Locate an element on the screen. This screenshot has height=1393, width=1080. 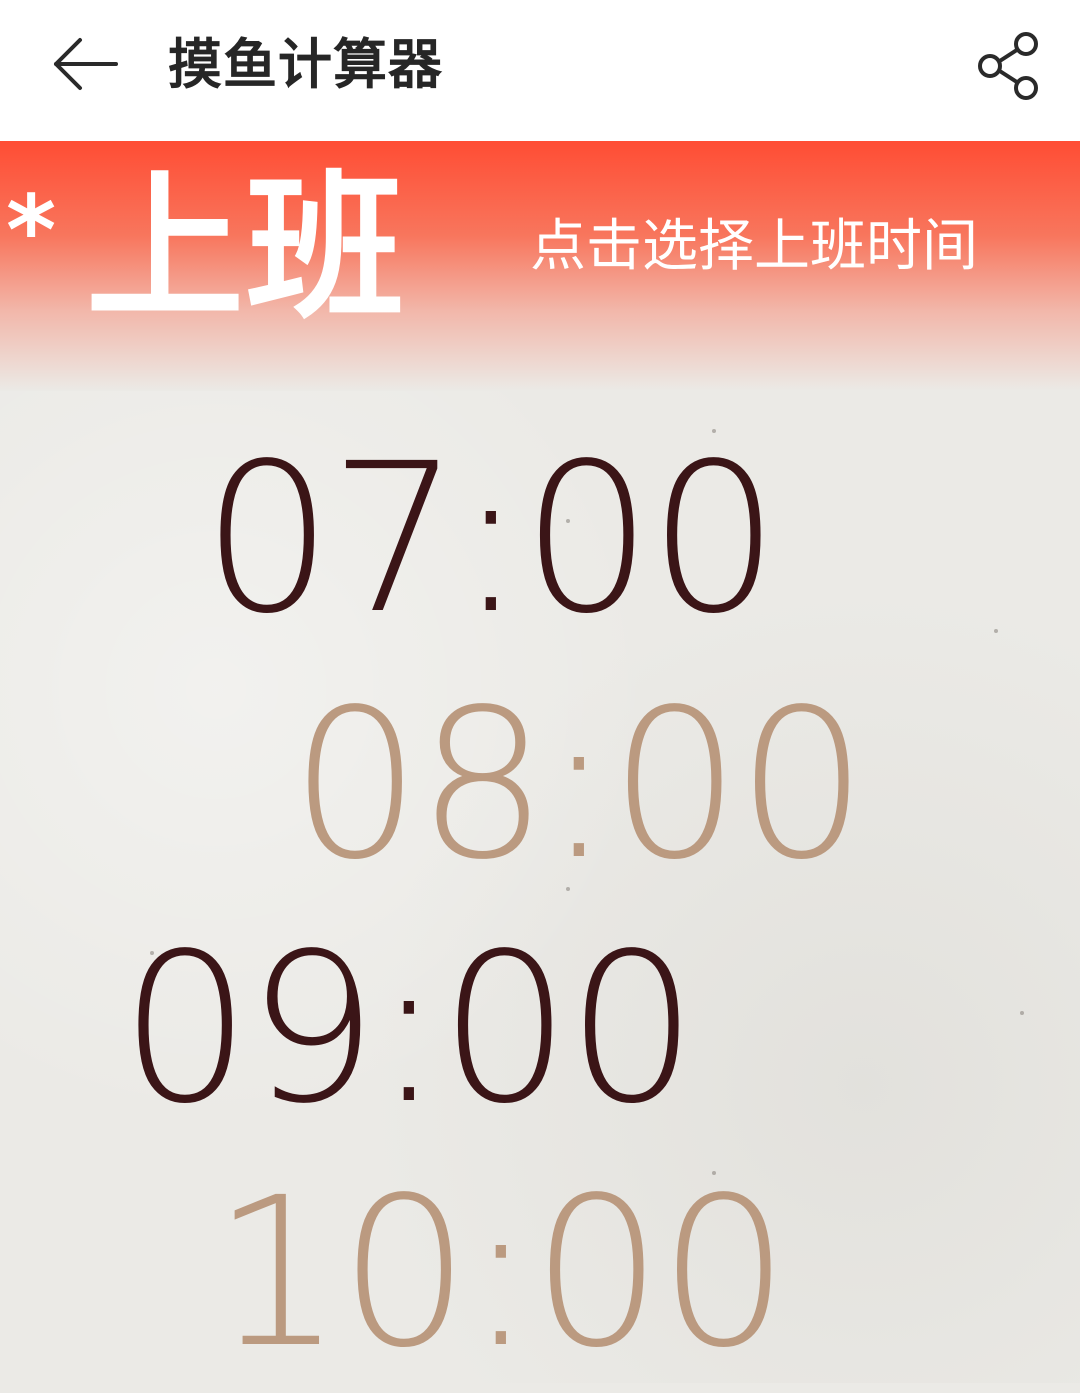
arrow-left-icon is located at coordinates (86, 64).